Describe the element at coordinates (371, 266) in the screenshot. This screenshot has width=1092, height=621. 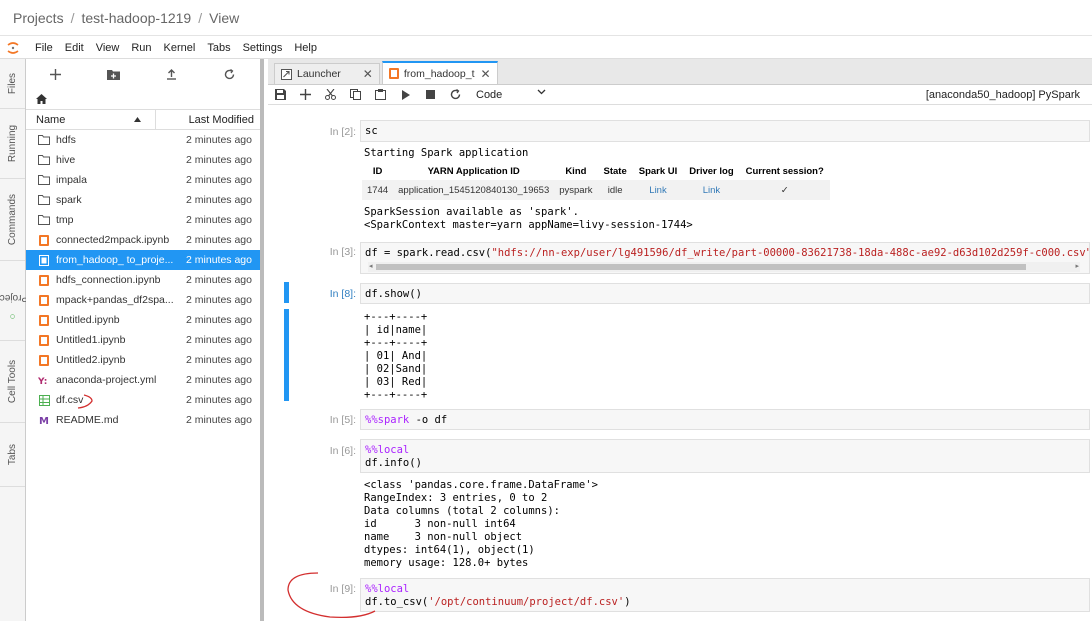
I see `scroll-left-icon: ◂` at that location.